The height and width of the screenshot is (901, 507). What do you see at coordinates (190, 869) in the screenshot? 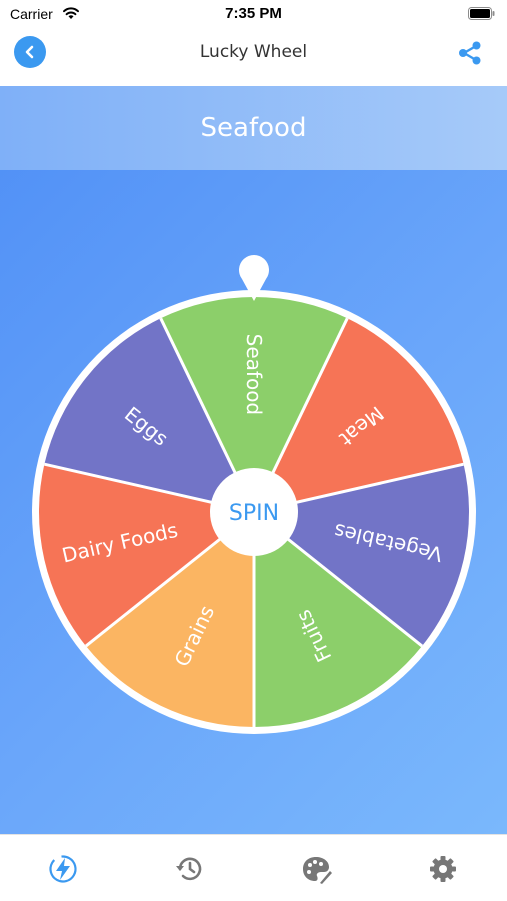
I see `history-icon` at bounding box center [190, 869].